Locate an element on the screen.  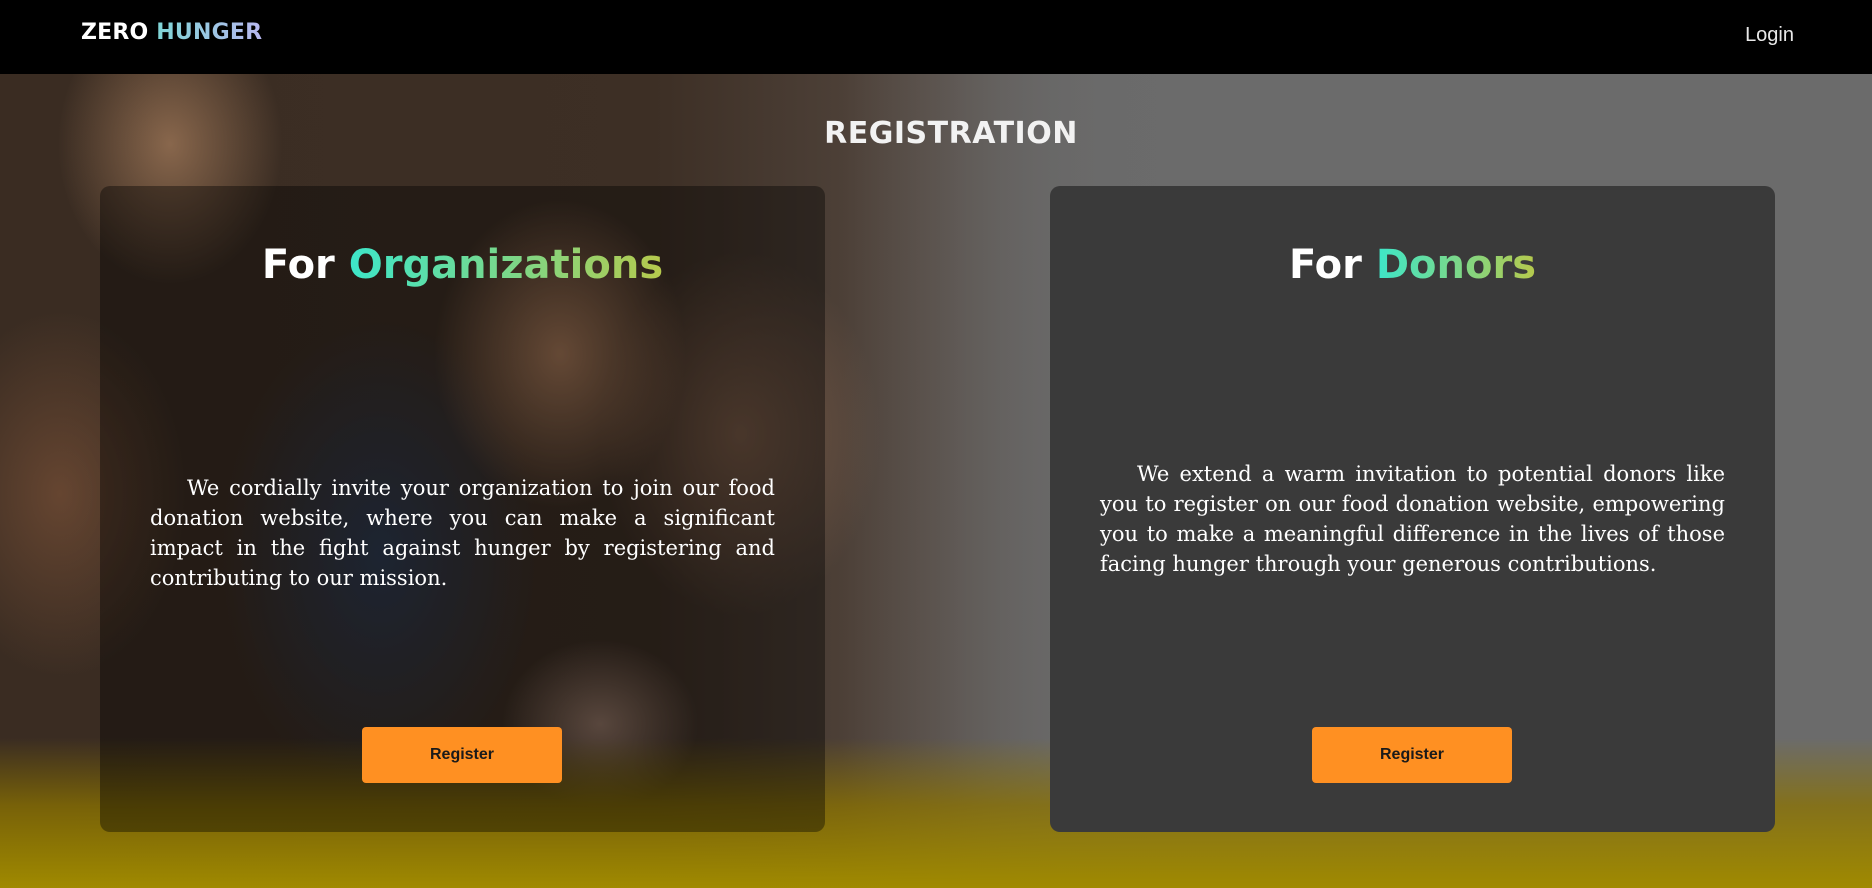
brand-logo: ZERO HUNGER is located at coordinates (171, 32).